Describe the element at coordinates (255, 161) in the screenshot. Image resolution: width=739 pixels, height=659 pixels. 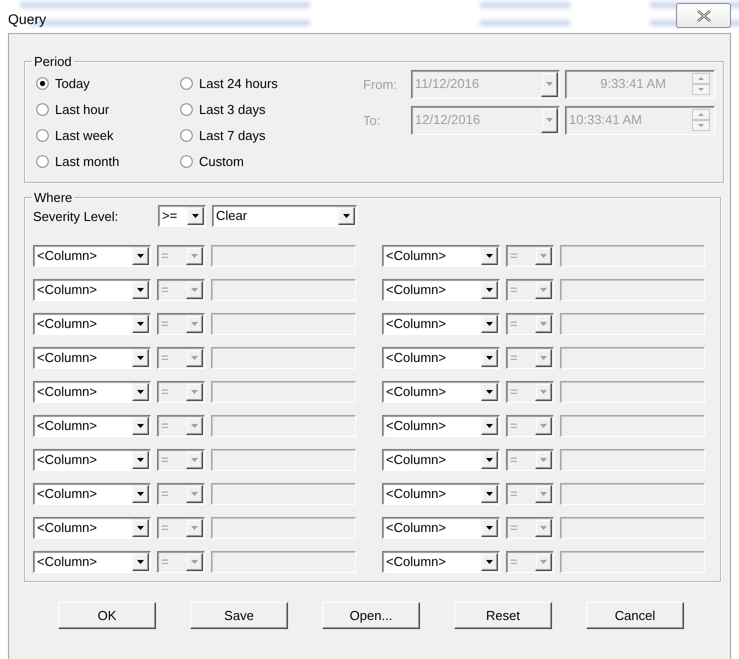
I see `radio-button: Custom` at that location.